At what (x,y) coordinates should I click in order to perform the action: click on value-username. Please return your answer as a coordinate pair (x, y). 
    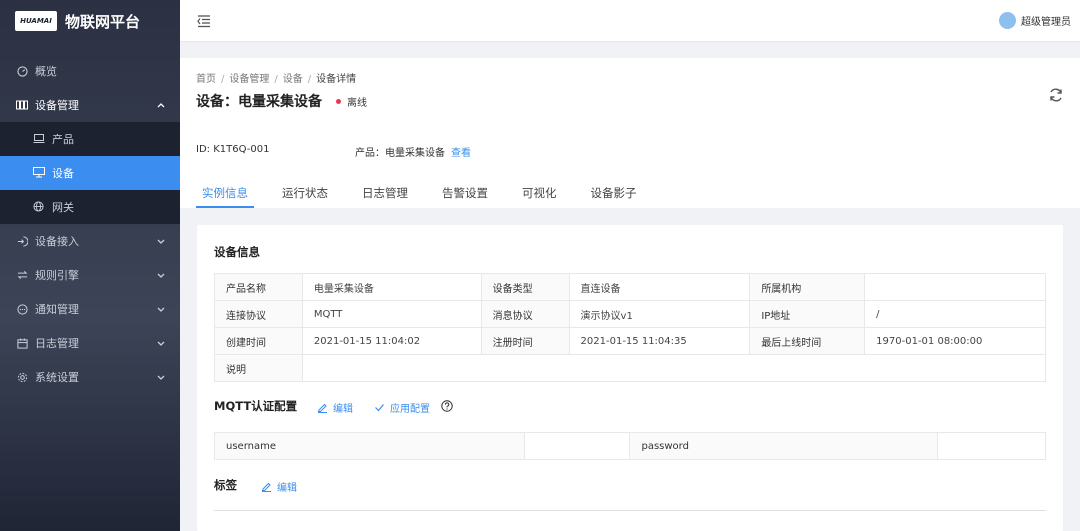
    Looking at the image, I should click on (577, 446).